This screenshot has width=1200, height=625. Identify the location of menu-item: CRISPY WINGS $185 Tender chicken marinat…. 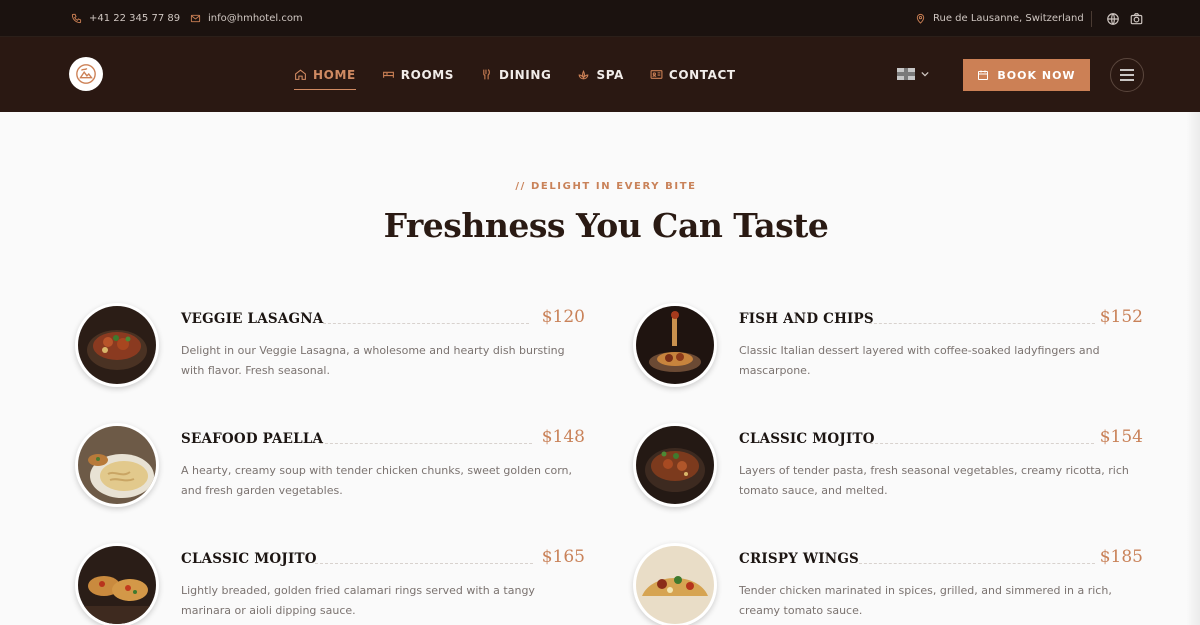
(888, 584).